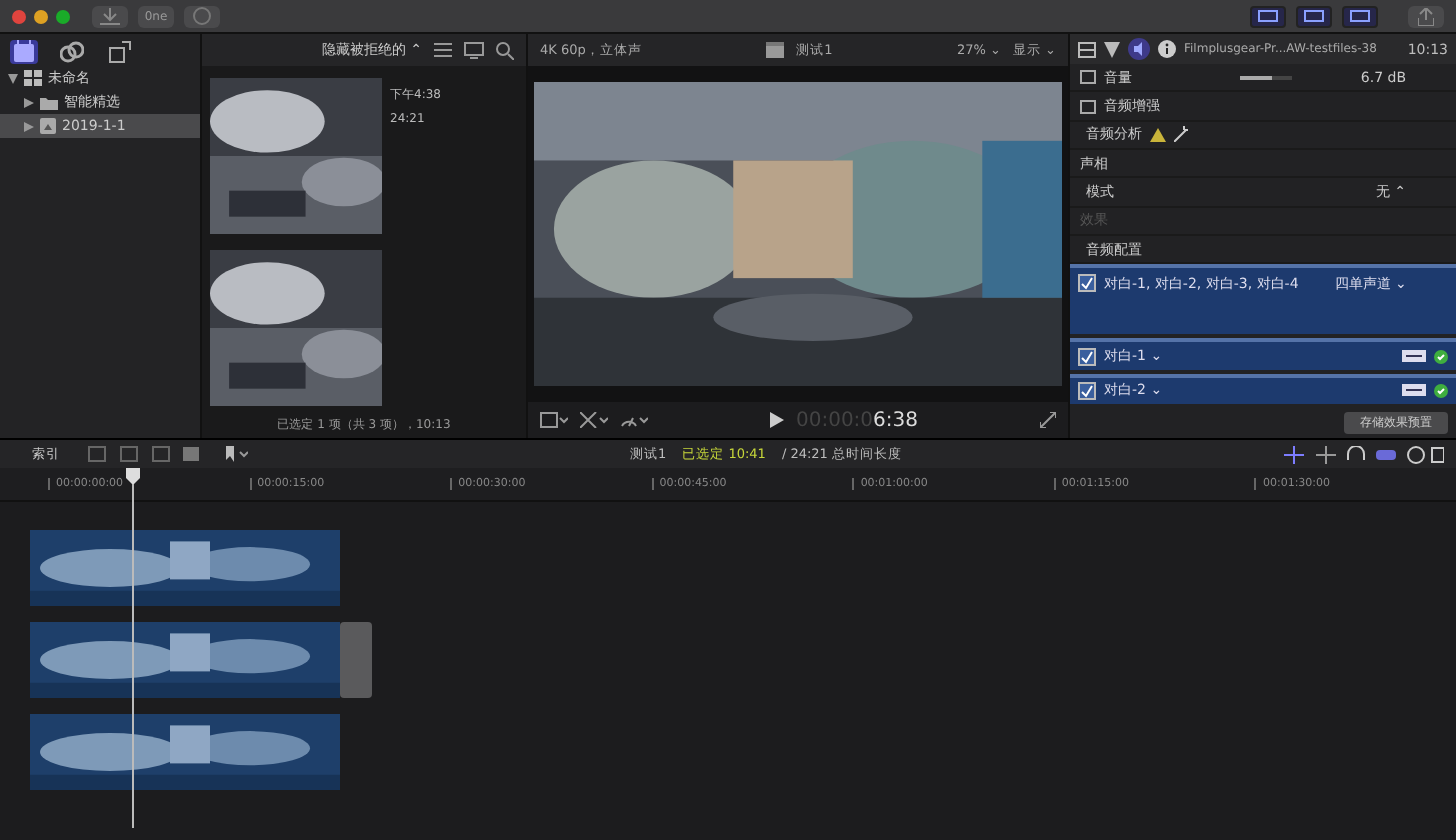  I want to click on audio-inspector-icon, so click(1139, 49).